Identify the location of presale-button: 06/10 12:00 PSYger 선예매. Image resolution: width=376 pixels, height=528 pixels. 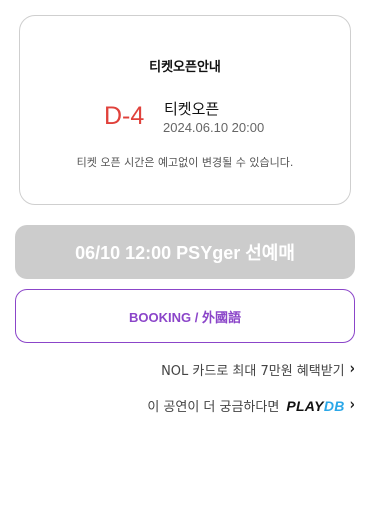
(185, 252).